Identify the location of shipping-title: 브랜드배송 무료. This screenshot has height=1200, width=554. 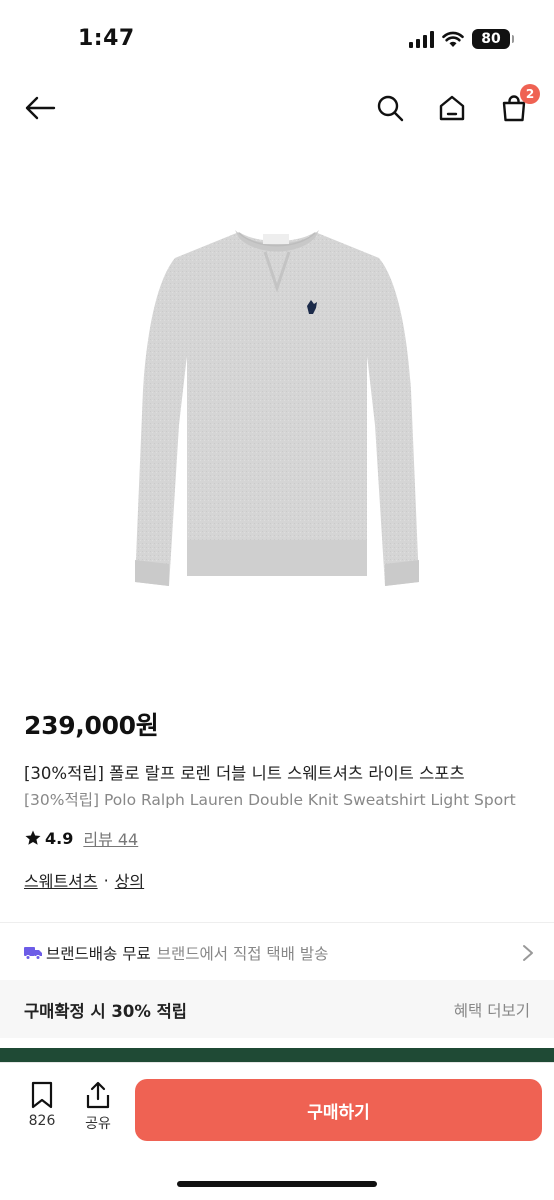
(98, 954).